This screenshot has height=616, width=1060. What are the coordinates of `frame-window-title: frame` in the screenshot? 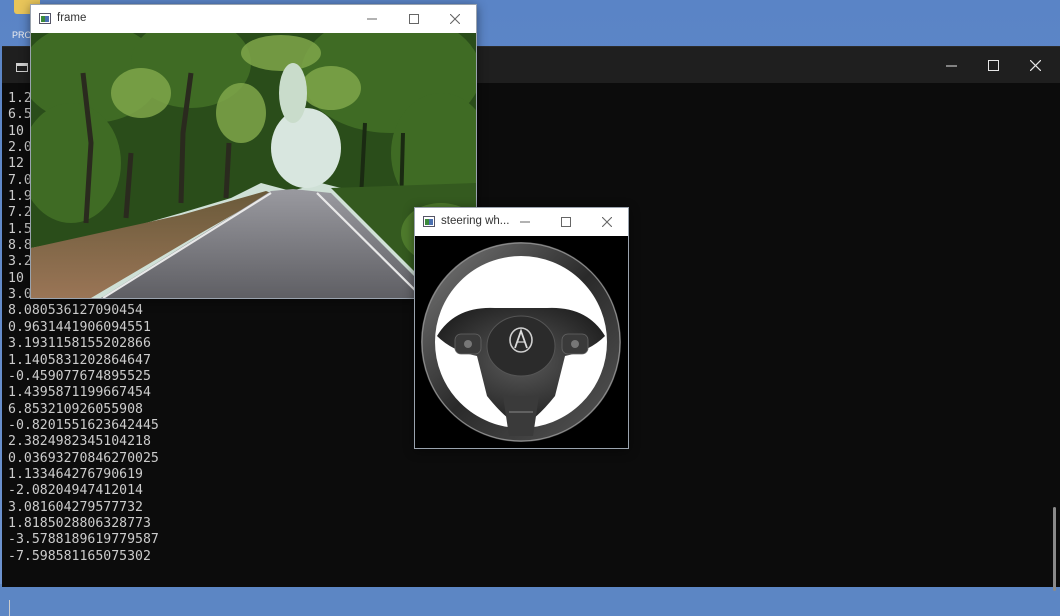 It's located at (72, 18).